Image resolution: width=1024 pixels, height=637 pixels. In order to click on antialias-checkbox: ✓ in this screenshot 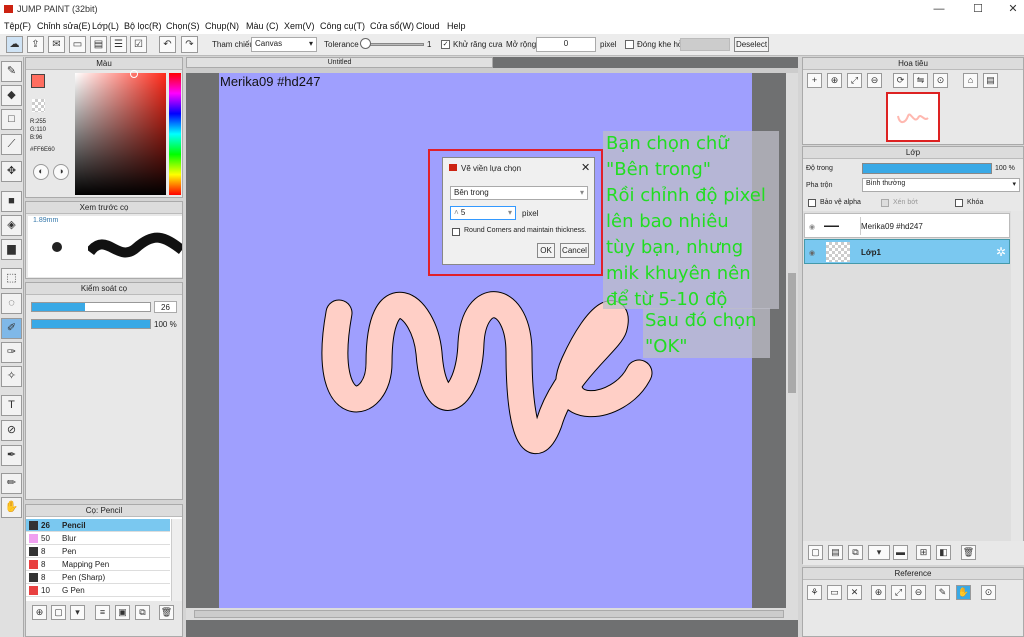, I will do `click(445, 44)`.